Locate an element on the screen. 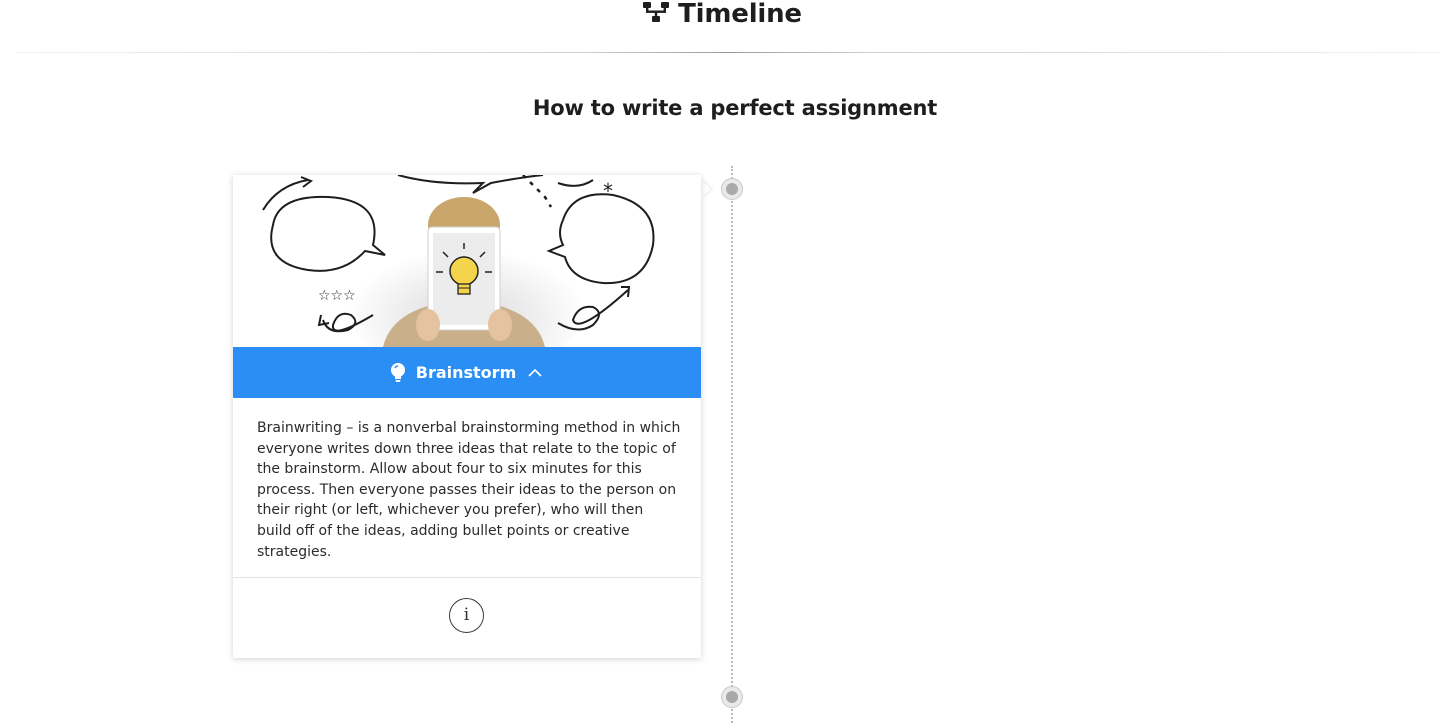 Image resolution: width=1444 pixels, height=723 pixels. info-icon: i is located at coordinates (466, 615).